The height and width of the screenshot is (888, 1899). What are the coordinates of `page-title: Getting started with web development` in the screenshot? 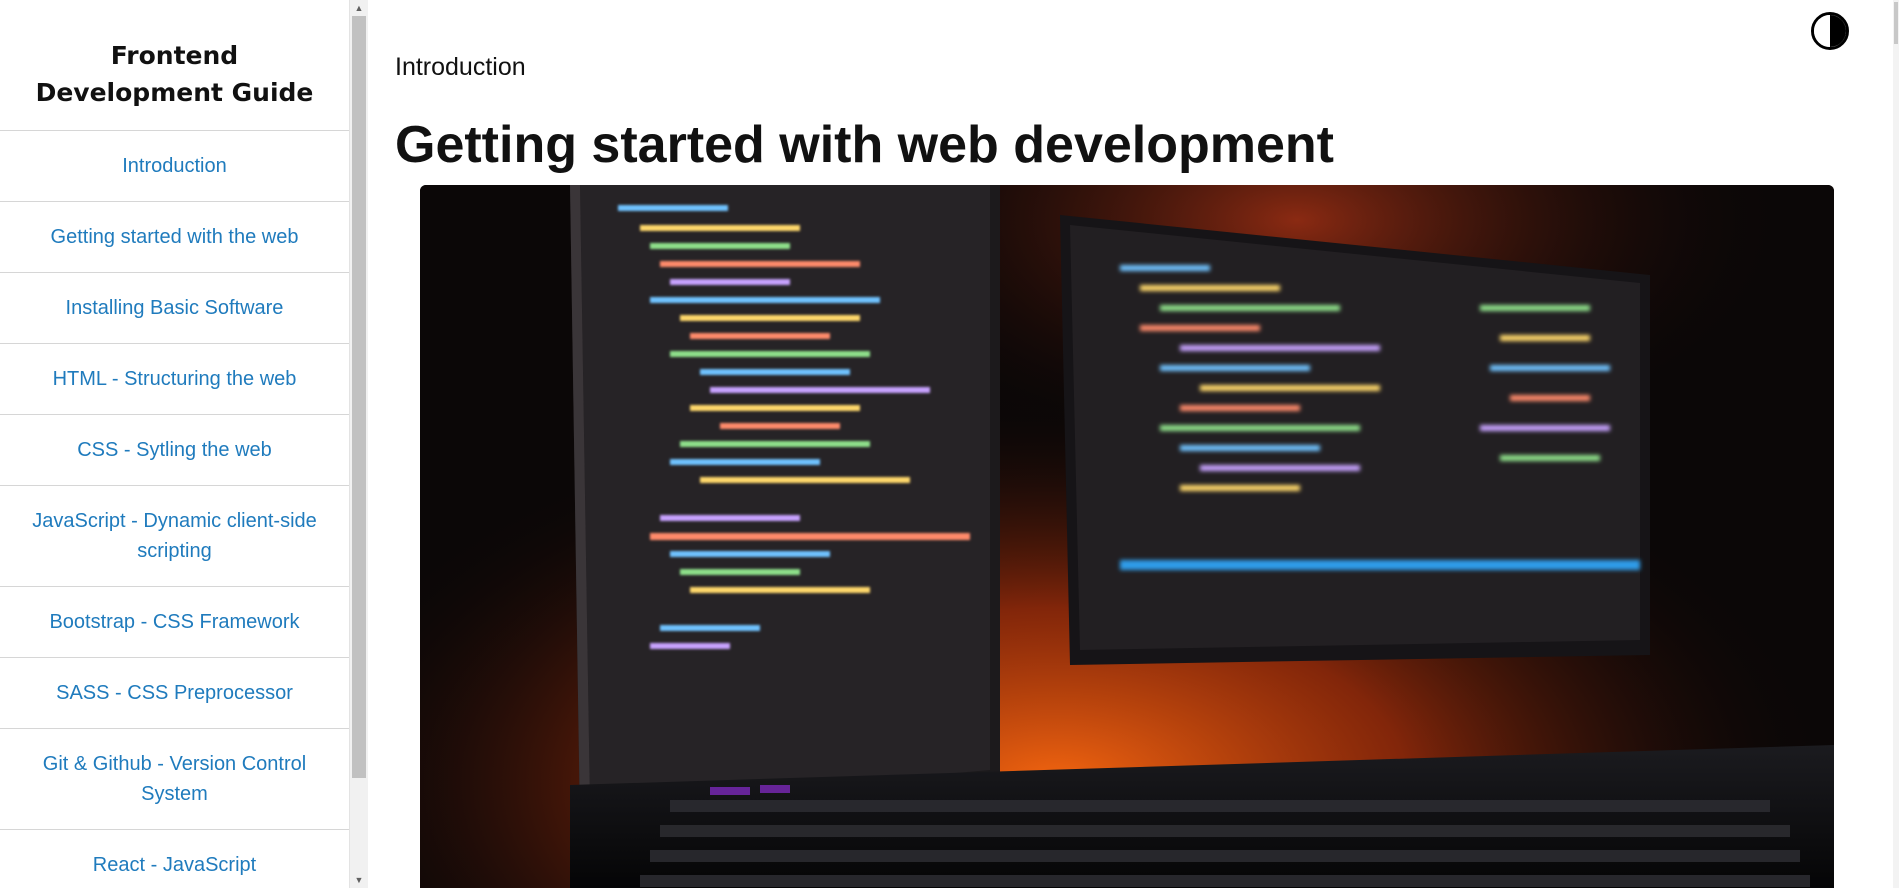 It's located at (864, 145).